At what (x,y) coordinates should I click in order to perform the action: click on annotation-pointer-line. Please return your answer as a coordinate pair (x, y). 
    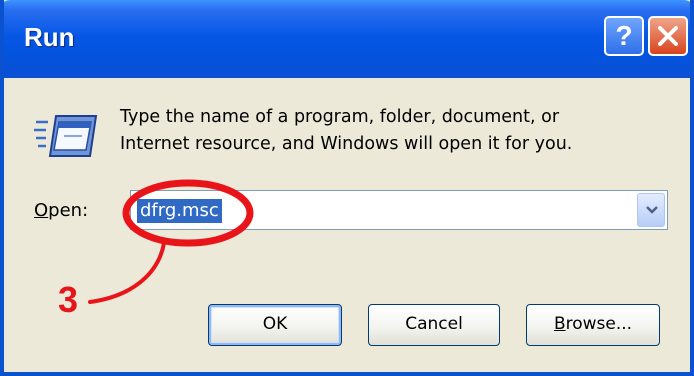
    Looking at the image, I should click on (127, 272).